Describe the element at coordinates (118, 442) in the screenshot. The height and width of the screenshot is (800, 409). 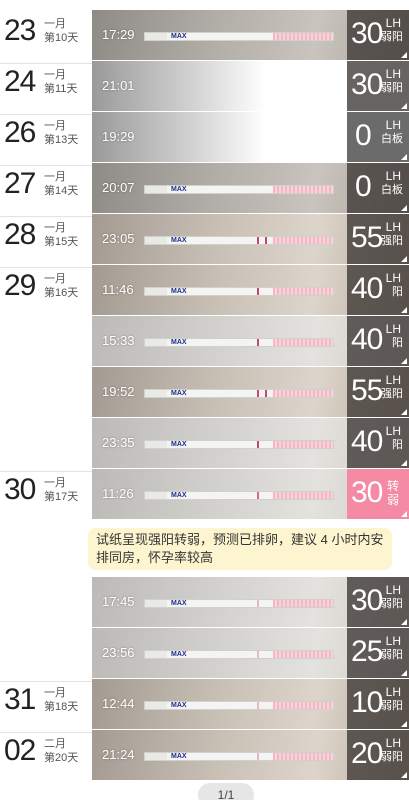
I see `test-time: 23:35` at that location.